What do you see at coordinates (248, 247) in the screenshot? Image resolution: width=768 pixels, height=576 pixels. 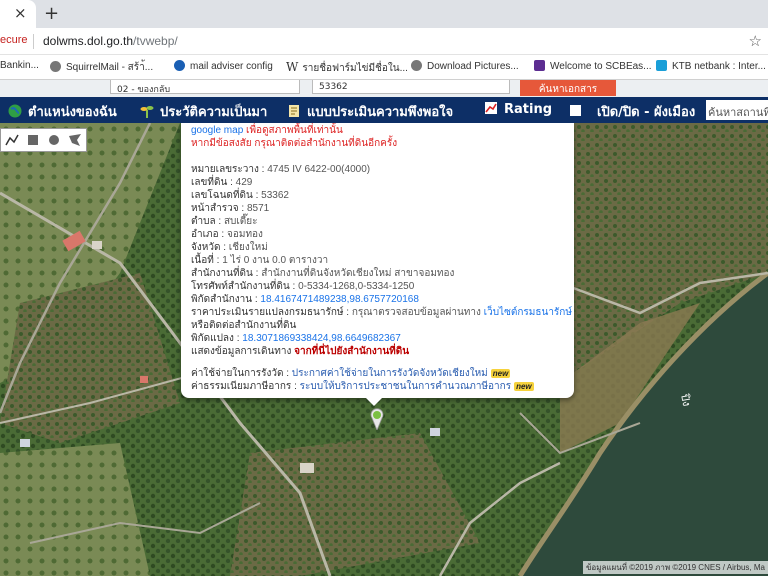 I see `field-value: เชียงใหม่` at bounding box center [248, 247].